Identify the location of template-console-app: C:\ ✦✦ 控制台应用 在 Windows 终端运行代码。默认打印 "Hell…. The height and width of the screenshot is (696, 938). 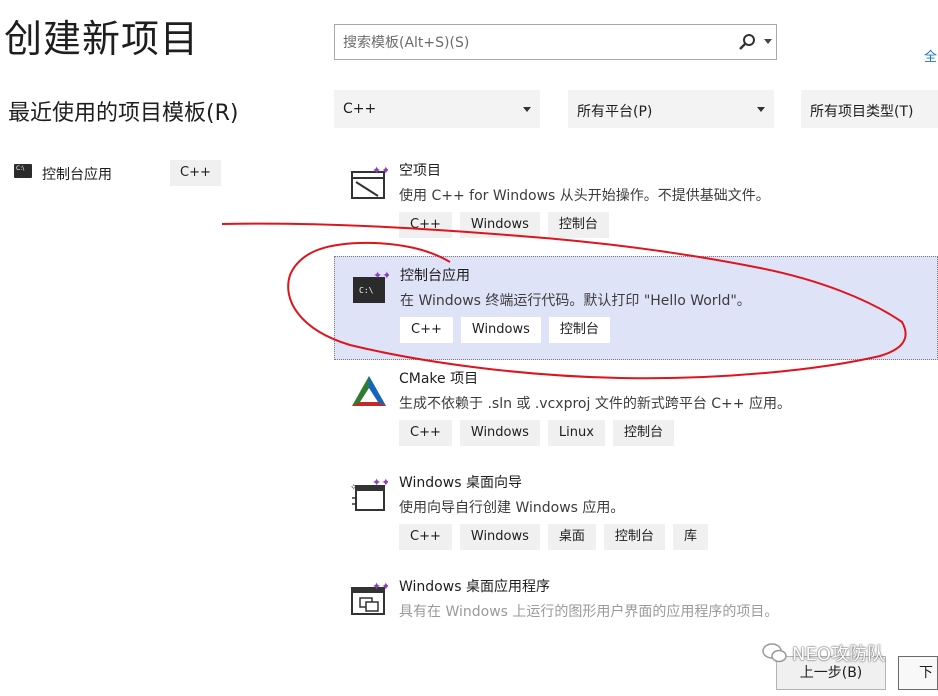
(636, 308).